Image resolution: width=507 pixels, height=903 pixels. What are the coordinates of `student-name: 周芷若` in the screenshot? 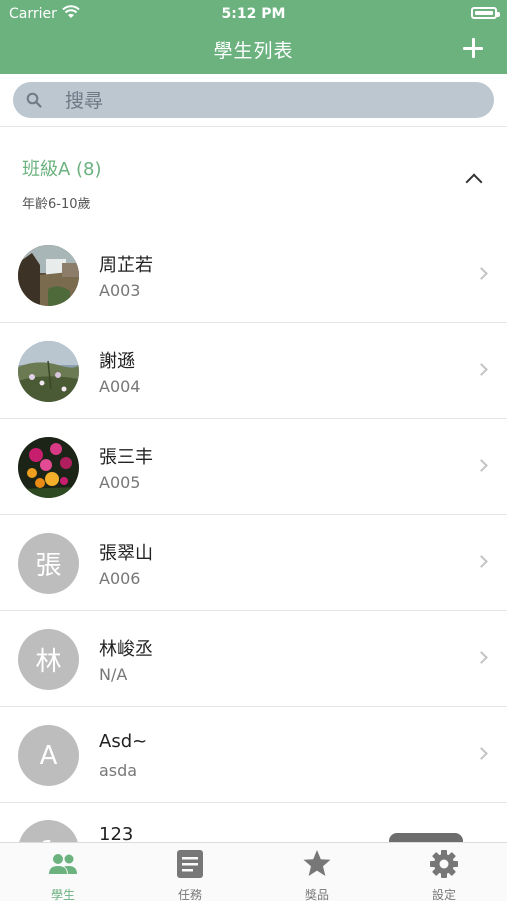 It's located at (126, 265).